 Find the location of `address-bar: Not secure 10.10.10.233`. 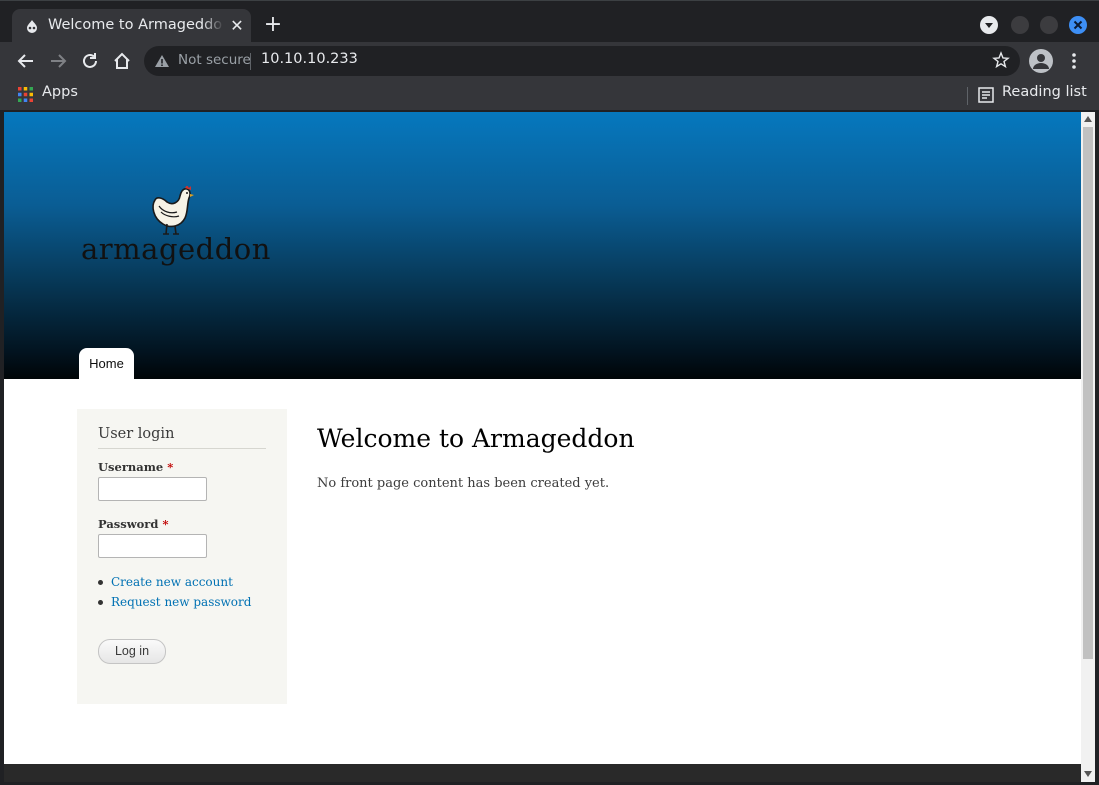

address-bar: Not secure 10.10.10.233 is located at coordinates (582, 61).